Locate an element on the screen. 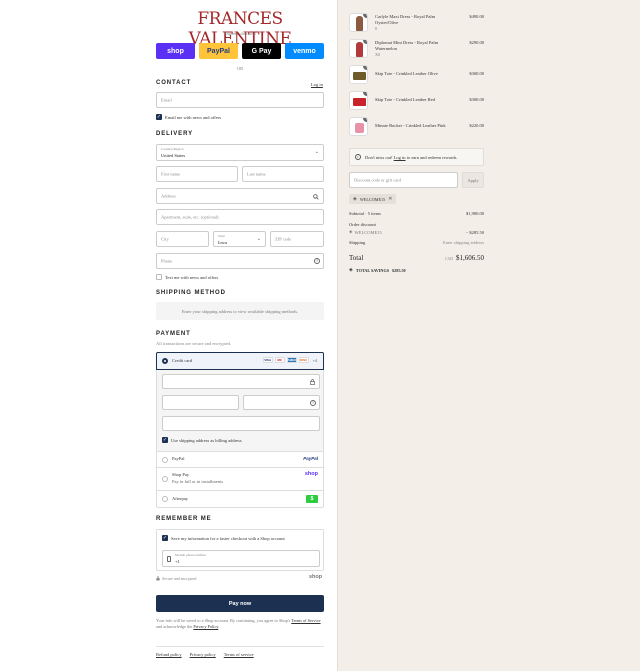 This screenshot has width=640, height=671. legal-end: . is located at coordinates (219, 626).